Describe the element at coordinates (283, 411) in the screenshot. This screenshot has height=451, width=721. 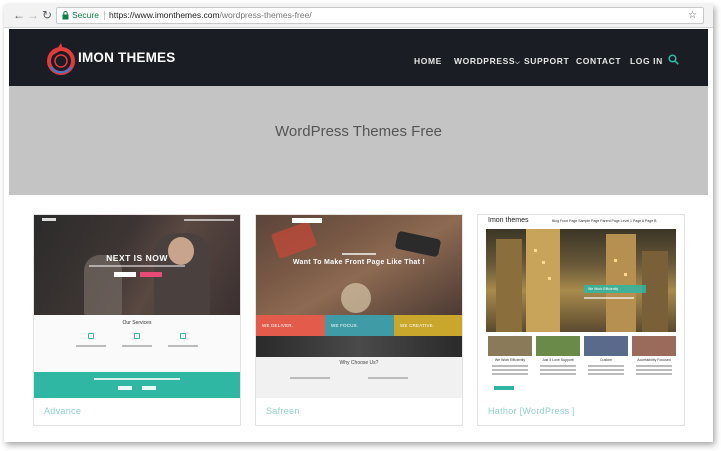
I see `theme-name: Safreen` at that location.